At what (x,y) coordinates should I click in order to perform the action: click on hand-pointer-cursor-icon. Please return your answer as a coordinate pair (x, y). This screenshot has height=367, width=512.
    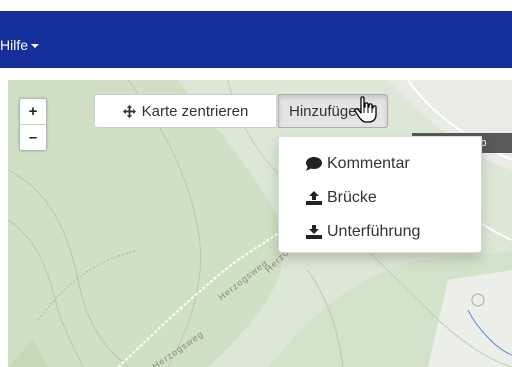
    Looking at the image, I should click on (365, 109).